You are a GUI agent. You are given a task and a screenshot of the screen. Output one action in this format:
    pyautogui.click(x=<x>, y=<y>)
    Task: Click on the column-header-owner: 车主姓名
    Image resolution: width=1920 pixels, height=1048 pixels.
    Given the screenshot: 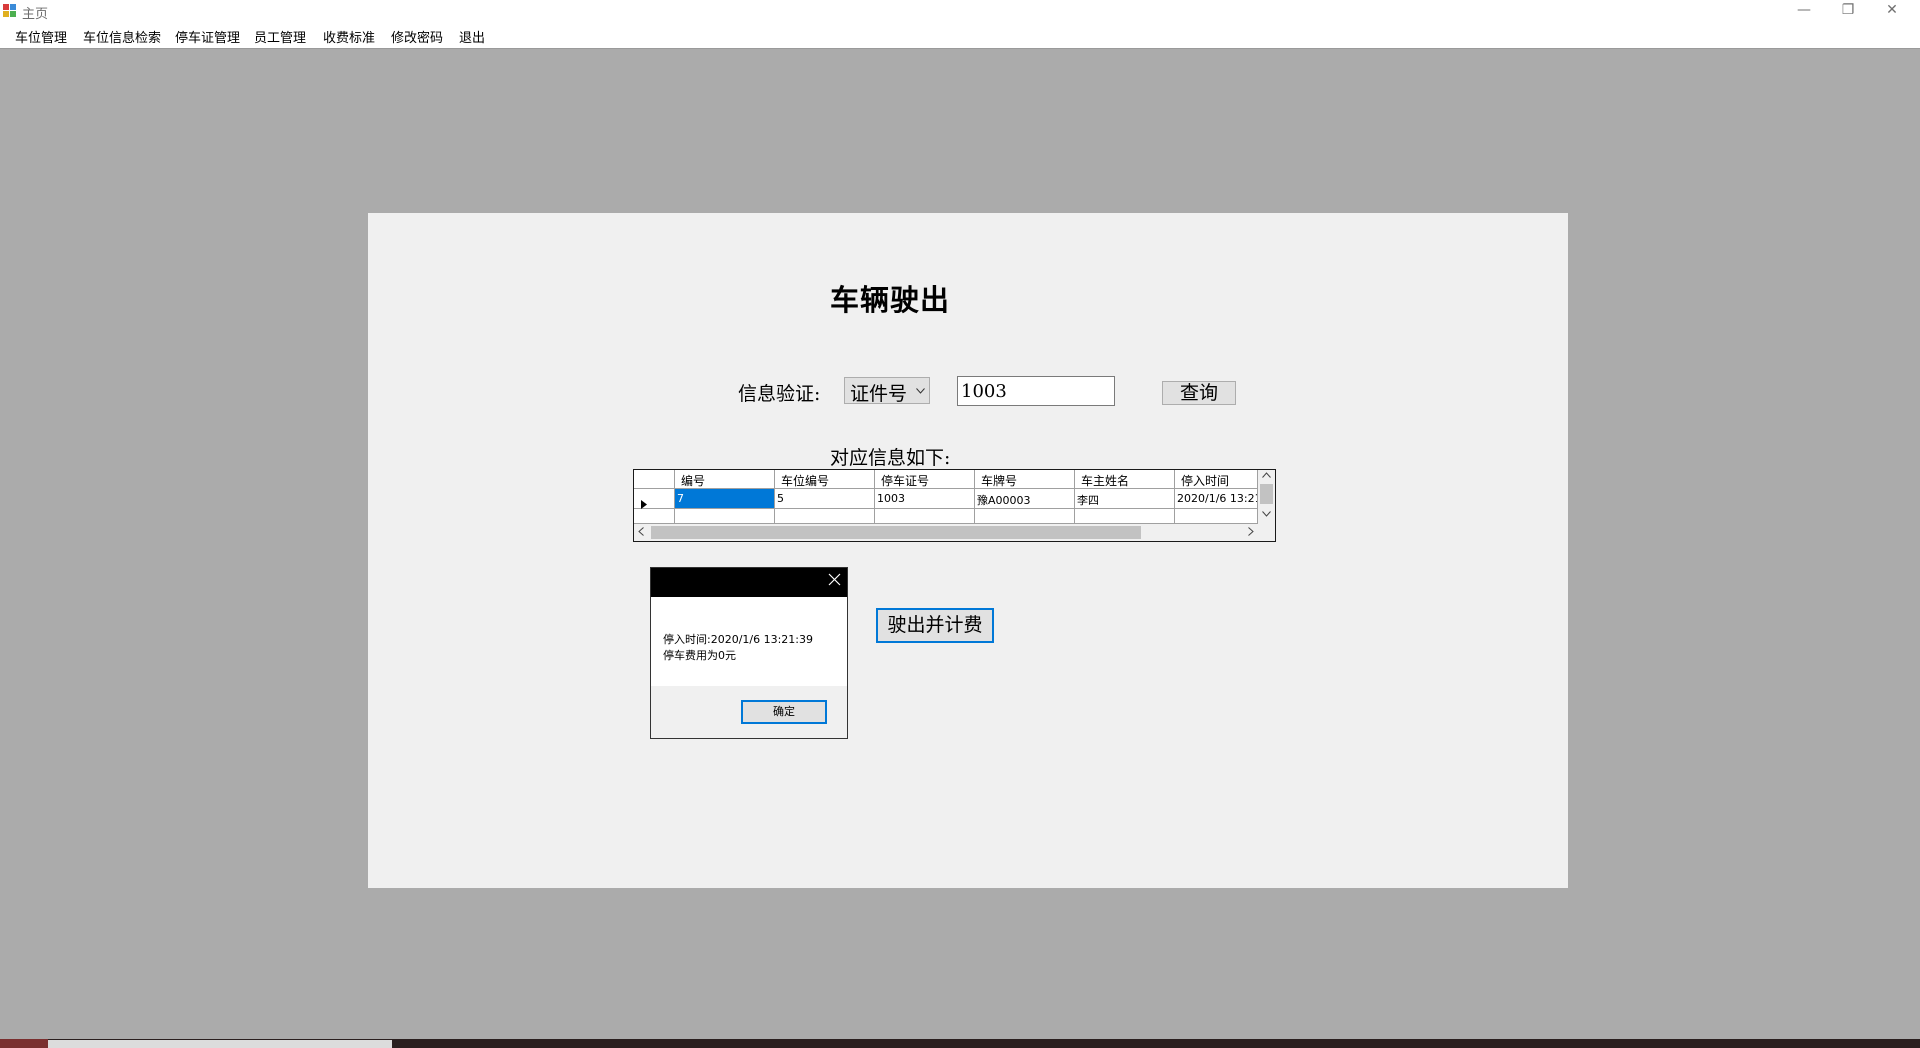 What is the action you would take?
    pyautogui.click(x=1125, y=479)
    